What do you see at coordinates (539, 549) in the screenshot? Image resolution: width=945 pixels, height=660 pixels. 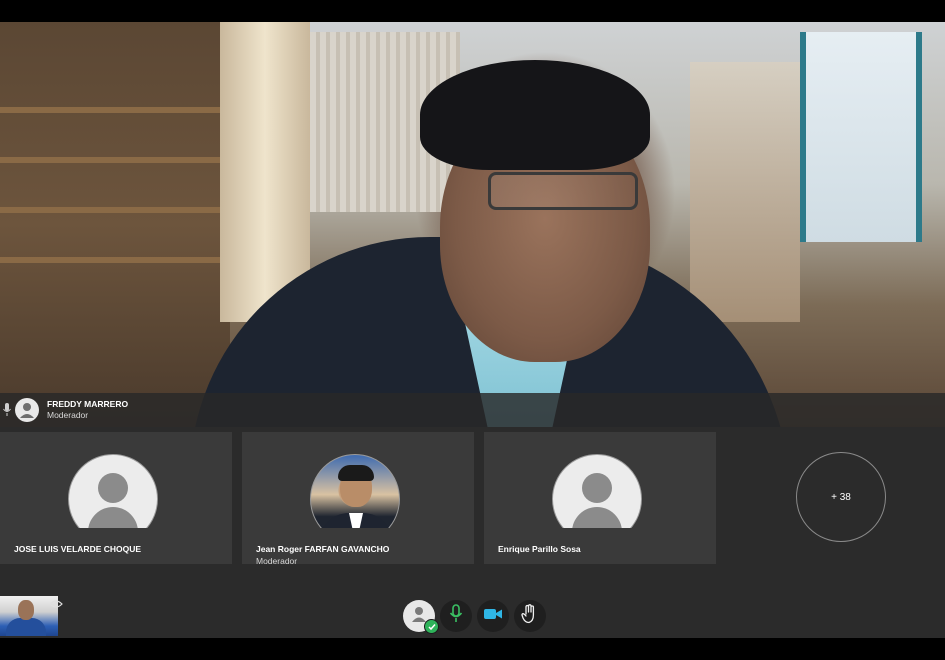 I see `participant-name: Enrique Parillo Sosa` at bounding box center [539, 549].